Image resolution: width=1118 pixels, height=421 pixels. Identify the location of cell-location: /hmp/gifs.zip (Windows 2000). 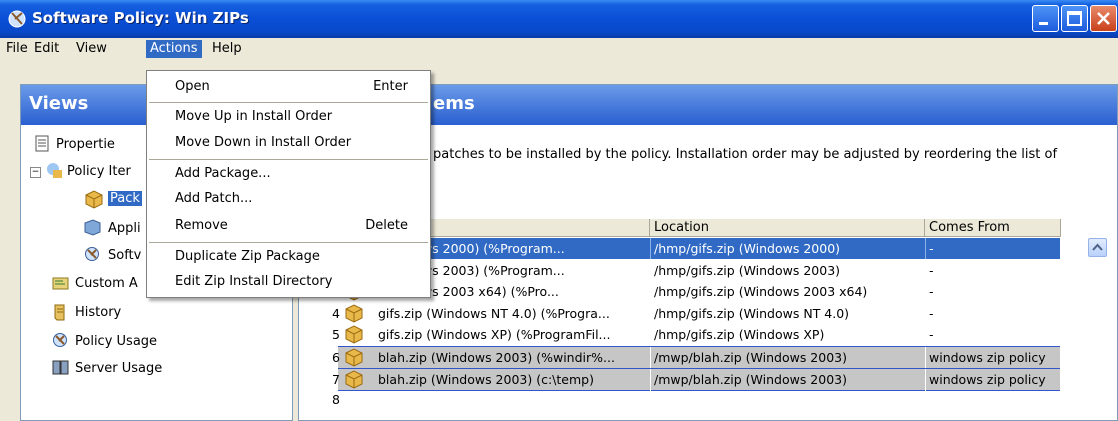
(747, 248).